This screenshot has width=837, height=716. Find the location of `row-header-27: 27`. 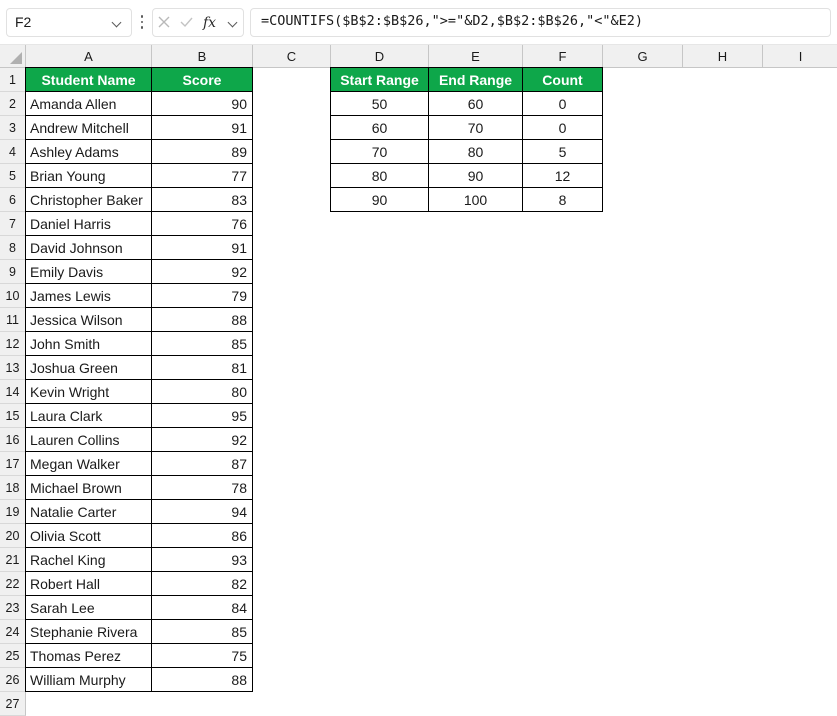

row-header-27: 27 is located at coordinates (13, 704).